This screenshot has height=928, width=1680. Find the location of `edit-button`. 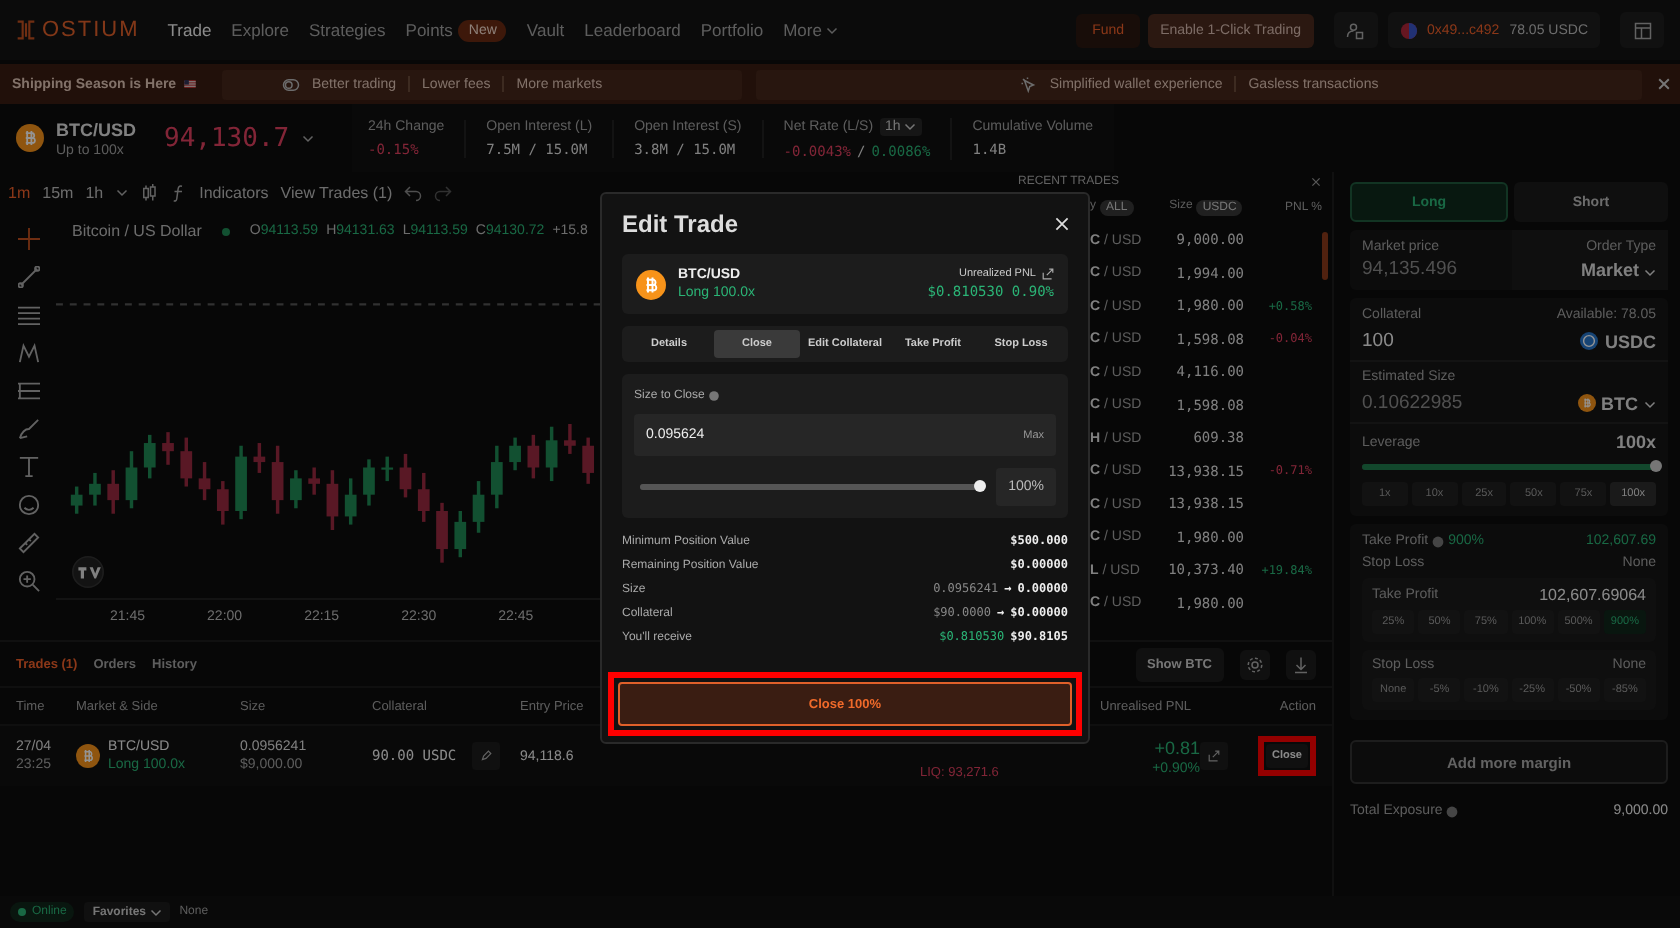

edit-button is located at coordinates (486, 756).